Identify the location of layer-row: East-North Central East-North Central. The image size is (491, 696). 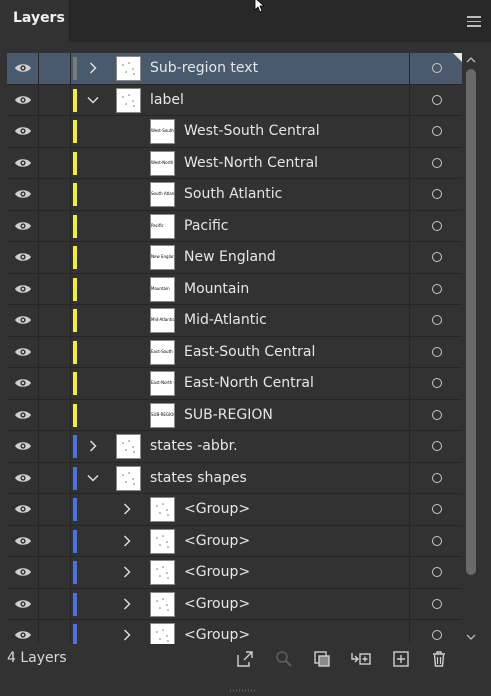
(234, 384).